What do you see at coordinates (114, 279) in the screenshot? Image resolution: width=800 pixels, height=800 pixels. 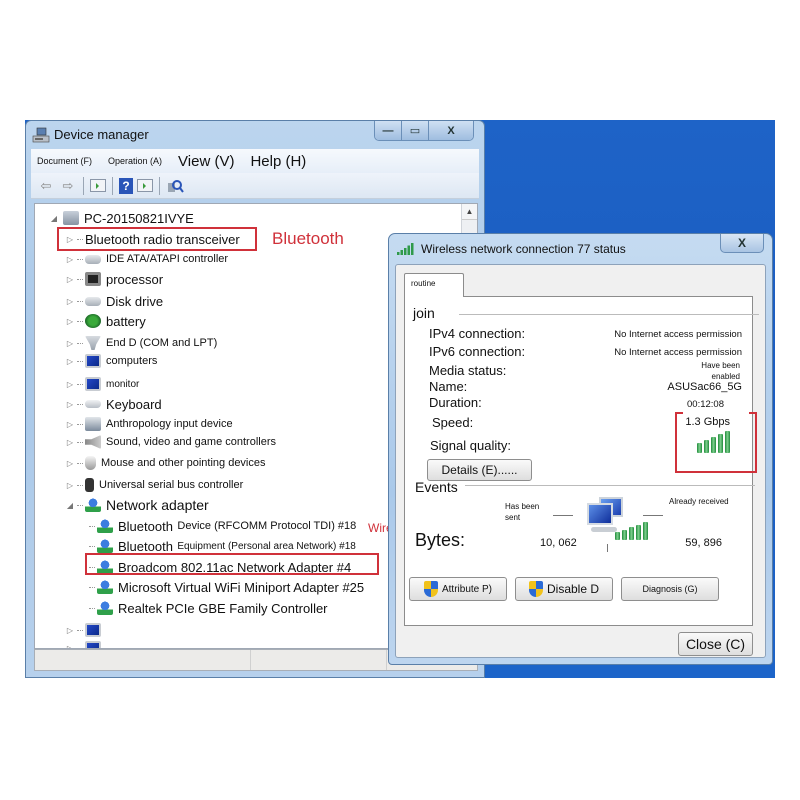 I see `tree-item-processor: ▷ processor` at bounding box center [114, 279].